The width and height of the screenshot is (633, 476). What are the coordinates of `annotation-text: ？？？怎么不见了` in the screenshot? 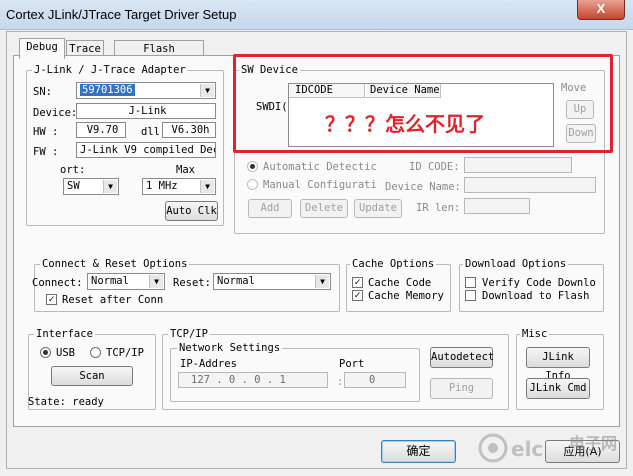 It's located at (405, 124).